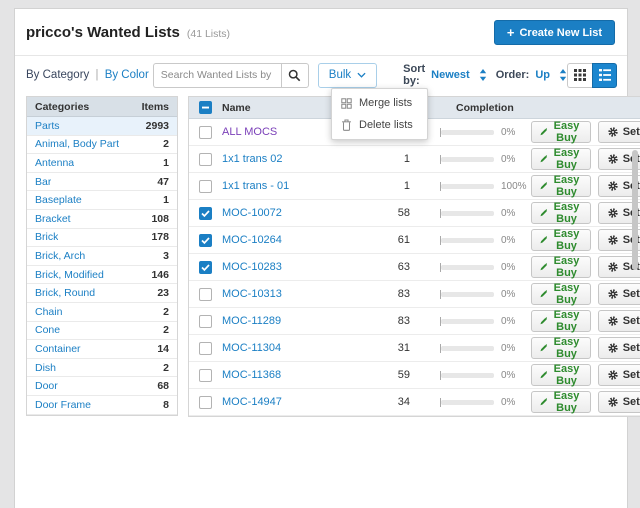 This screenshot has height=508, width=640. What do you see at coordinates (54, 163) in the screenshot?
I see `category-link: Antenna` at bounding box center [54, 163].